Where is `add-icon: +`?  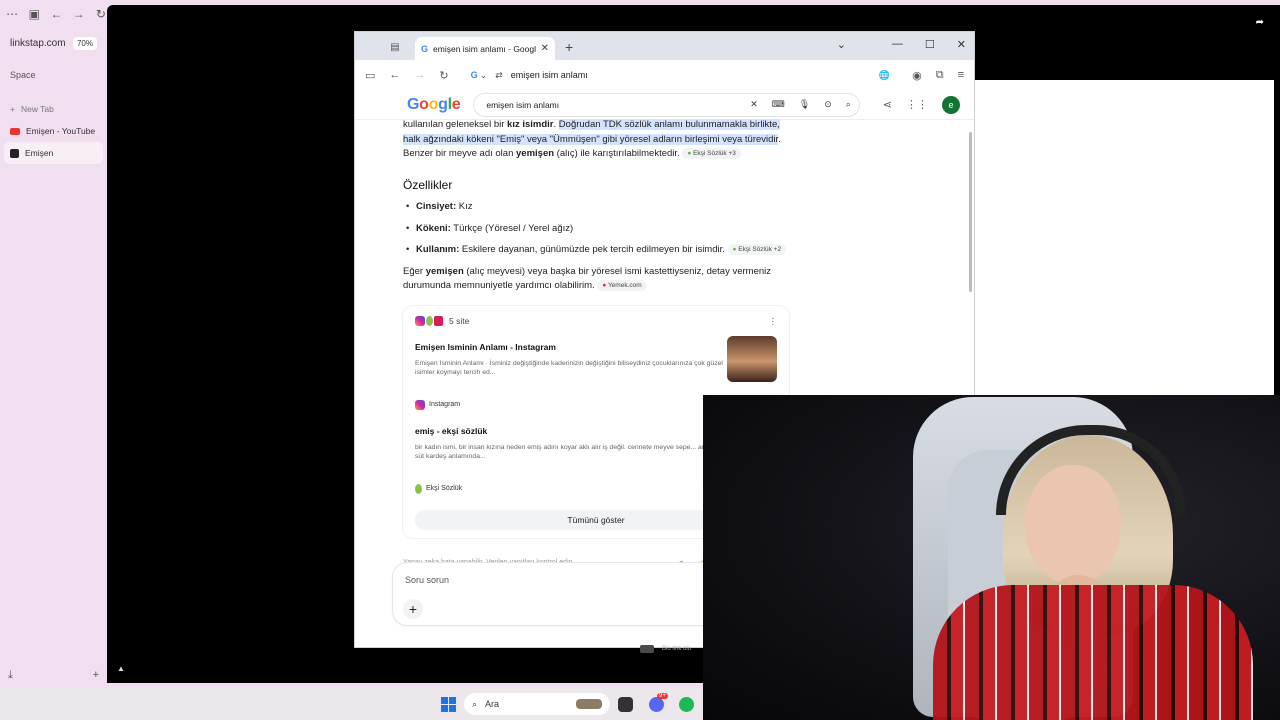
add-icon: + is located at coordinates (96, 675).